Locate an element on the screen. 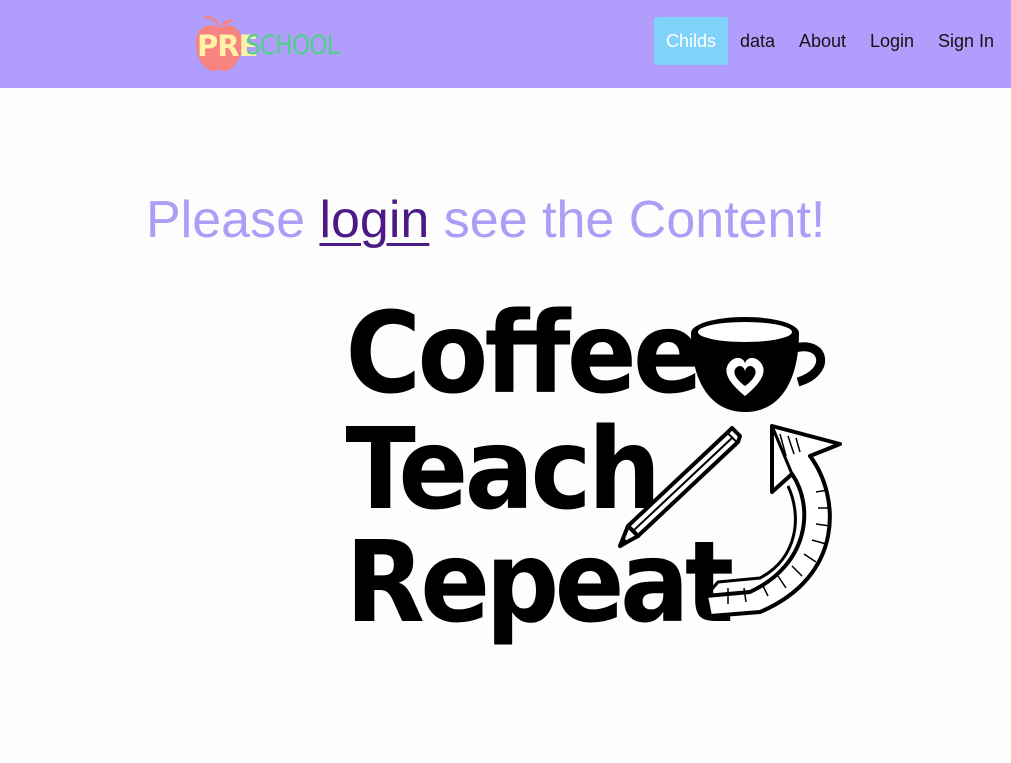  nav-sign-in: Sign In is located at coordinates (966, 41).